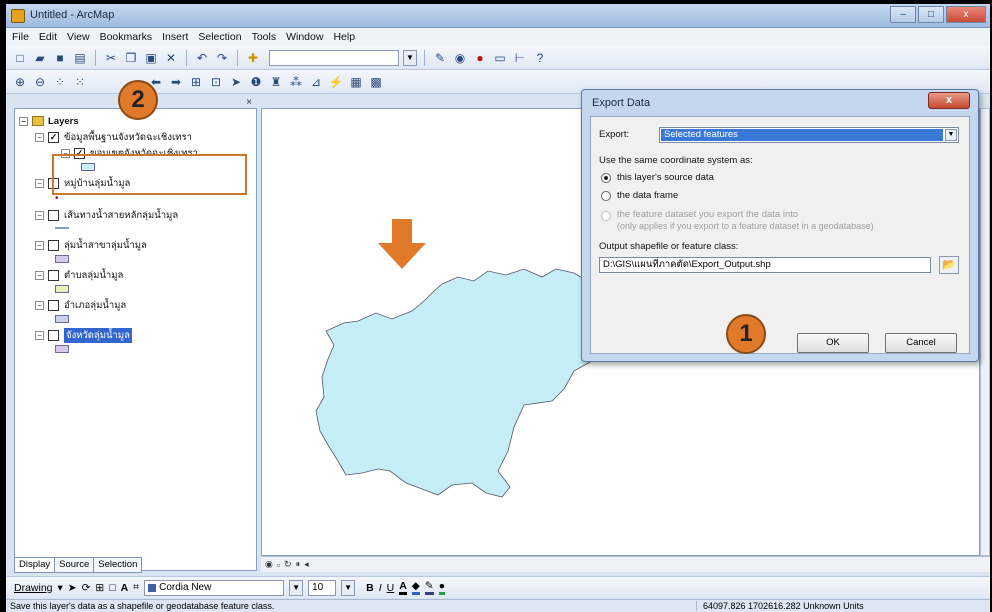 Image resolution: width=992 pixels, height=612 pixels. What do you see at coordinates (276, 82) in the screenshot?
I see `find-icon: ♜` at bounding box center [276, 82].